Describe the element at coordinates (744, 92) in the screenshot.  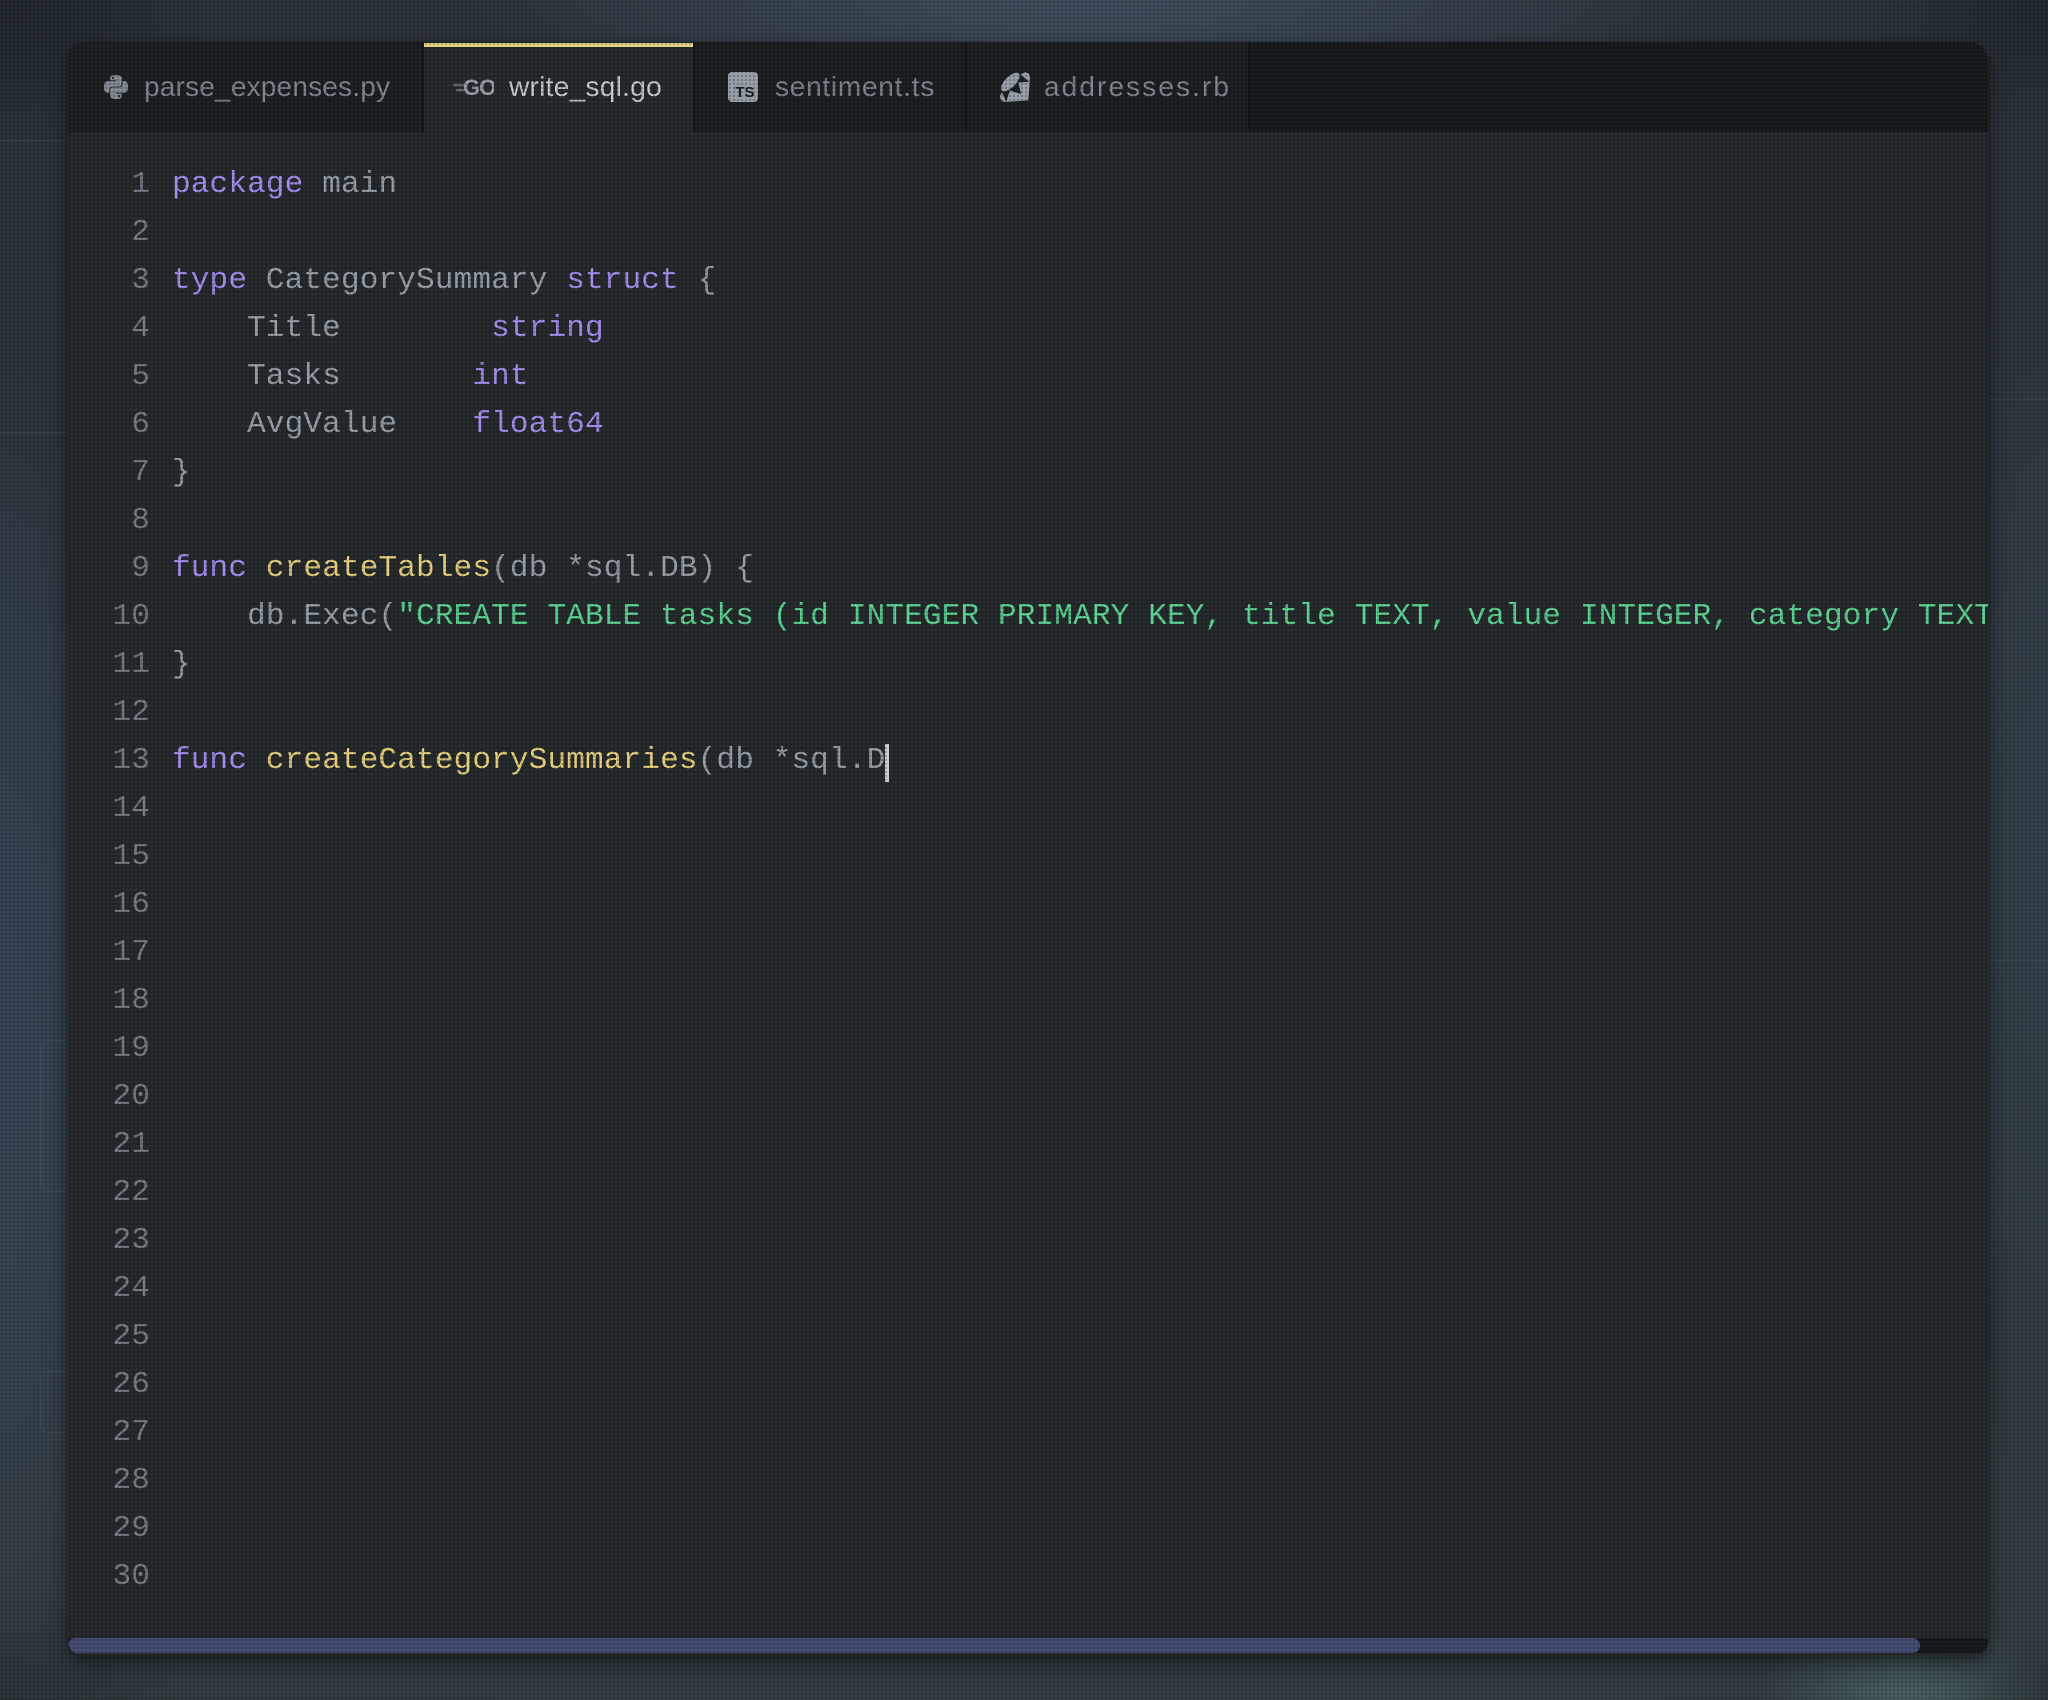
I see `svg-text: TS` at that location.